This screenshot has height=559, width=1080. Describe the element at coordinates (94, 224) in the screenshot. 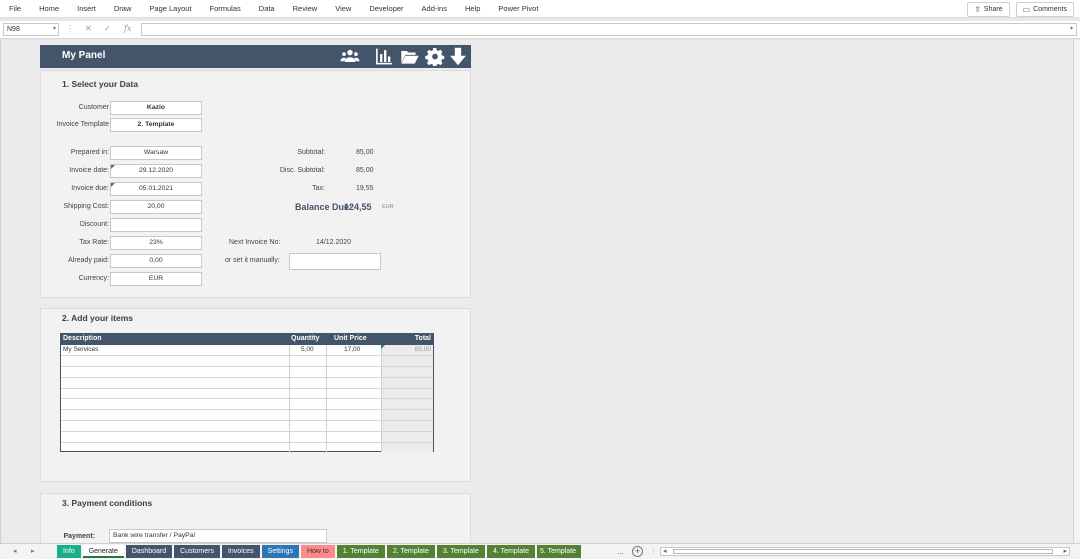

I see `discount-label: Discount:` at that location.